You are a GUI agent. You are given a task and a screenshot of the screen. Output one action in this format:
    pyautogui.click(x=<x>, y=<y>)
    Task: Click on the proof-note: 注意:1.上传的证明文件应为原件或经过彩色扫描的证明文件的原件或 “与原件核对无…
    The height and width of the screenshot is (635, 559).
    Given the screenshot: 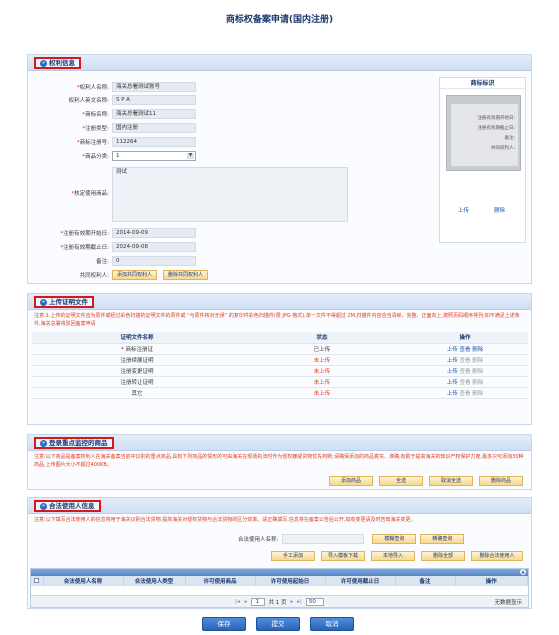 What is the action you would take?
    pyautogui.click(x=277, y=320)
    